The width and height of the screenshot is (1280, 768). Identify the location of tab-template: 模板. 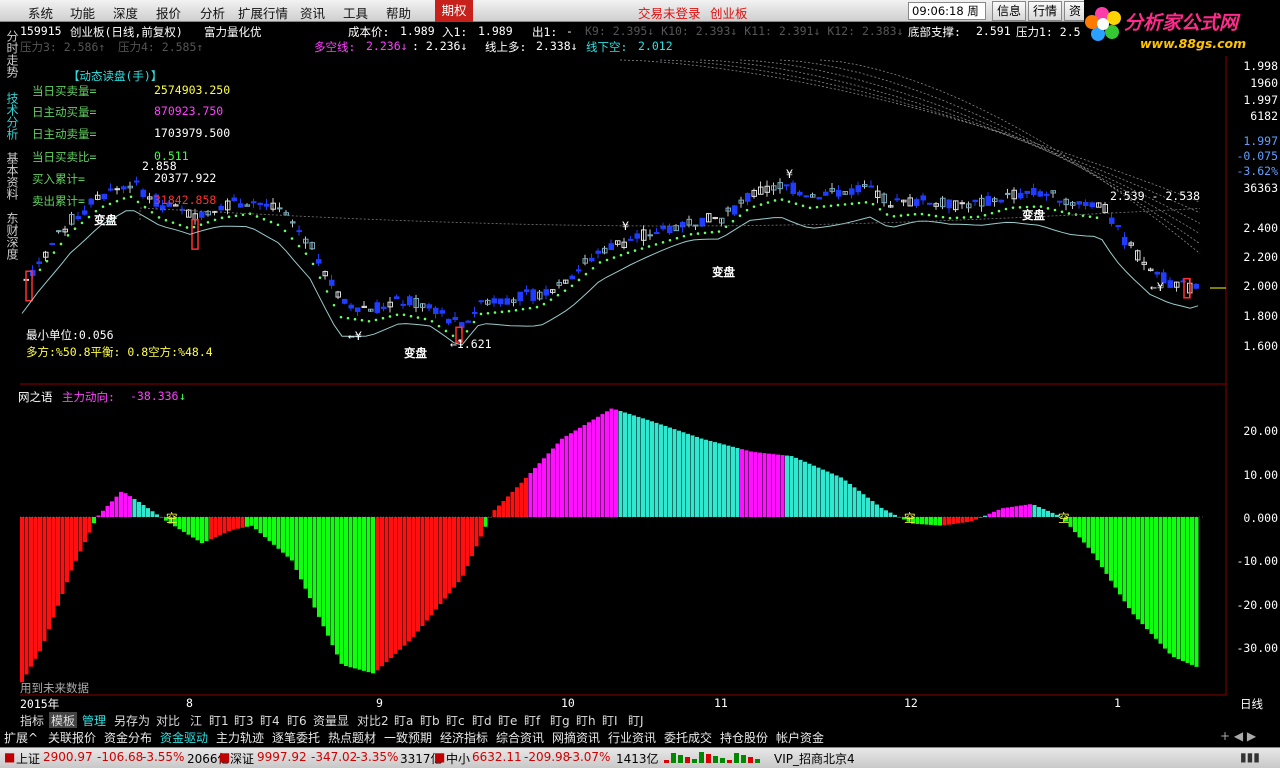
(63, 720).